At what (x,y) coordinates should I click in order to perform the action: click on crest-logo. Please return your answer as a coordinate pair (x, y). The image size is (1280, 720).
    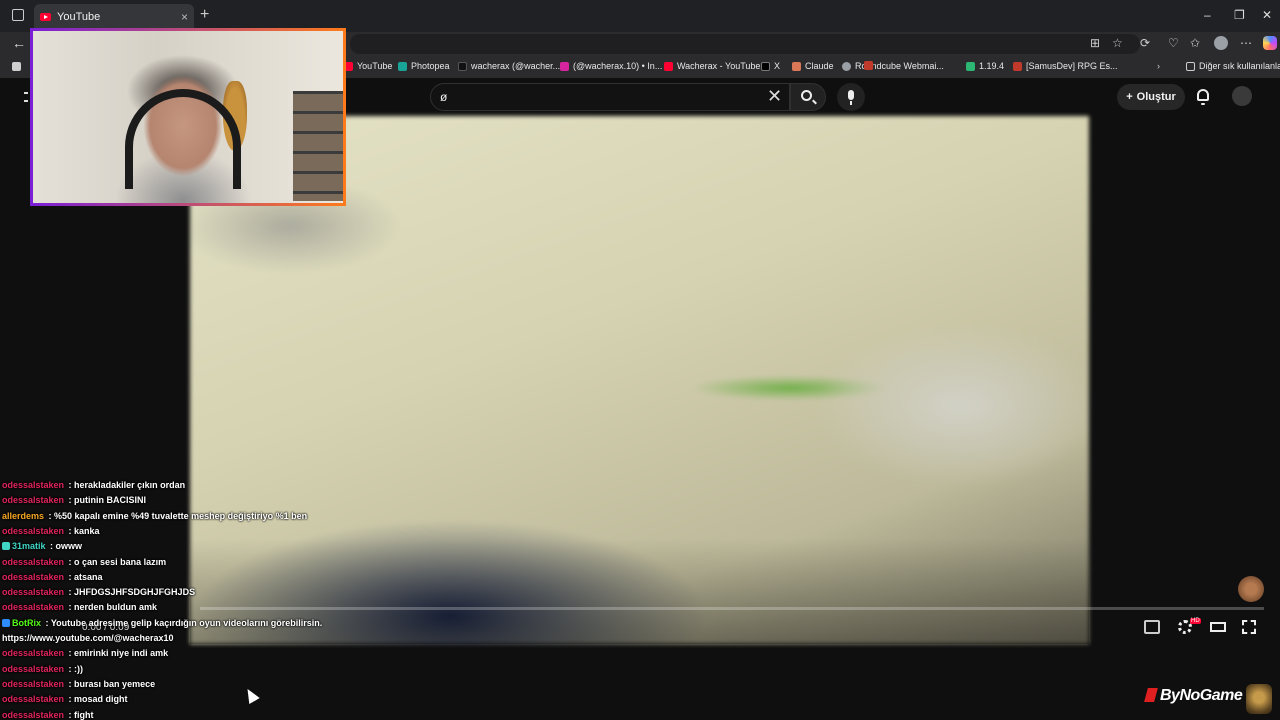
    Looking at the image, I should click on (1259, 699).